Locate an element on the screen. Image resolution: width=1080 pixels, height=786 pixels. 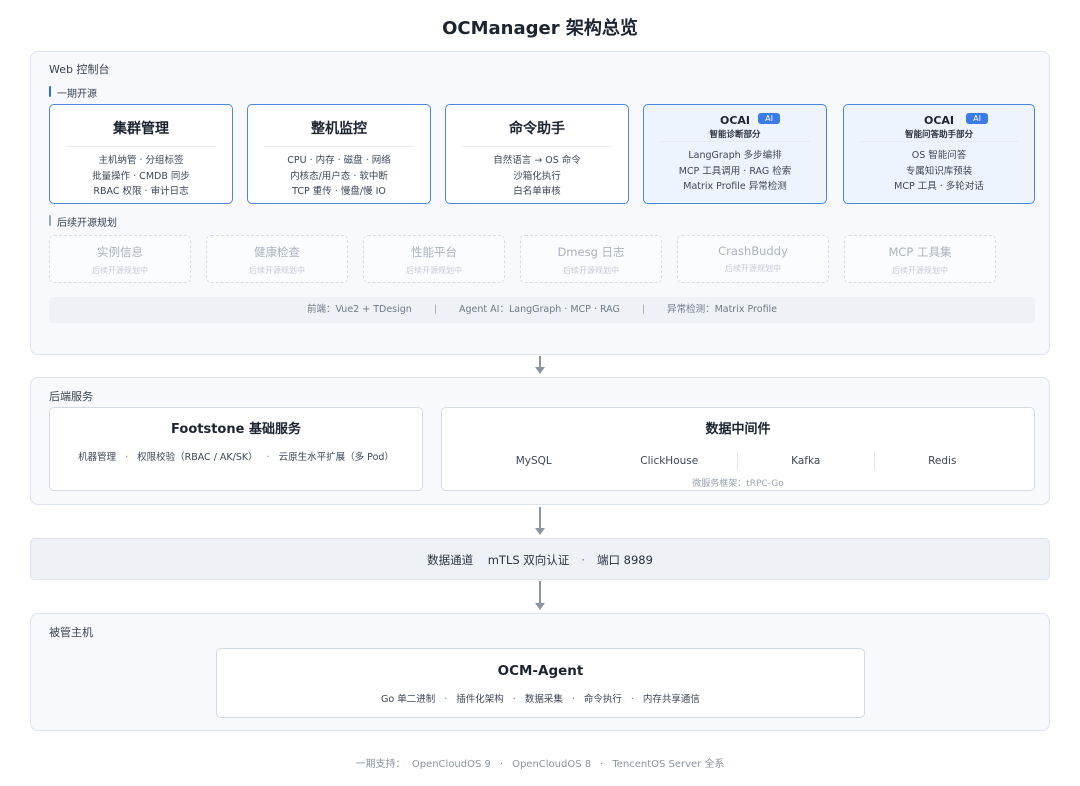
page-title: OCManager 架构总览 is located at coordinates (540, 28).